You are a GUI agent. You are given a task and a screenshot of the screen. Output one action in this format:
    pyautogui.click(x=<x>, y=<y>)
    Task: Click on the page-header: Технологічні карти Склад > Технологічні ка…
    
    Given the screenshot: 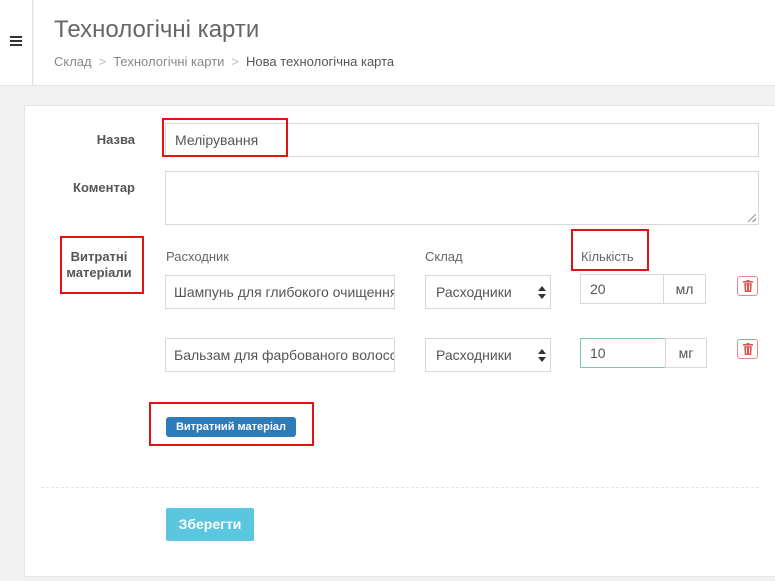 What is the action you would take?
    pyautogui.click(x=404, y=43)
    